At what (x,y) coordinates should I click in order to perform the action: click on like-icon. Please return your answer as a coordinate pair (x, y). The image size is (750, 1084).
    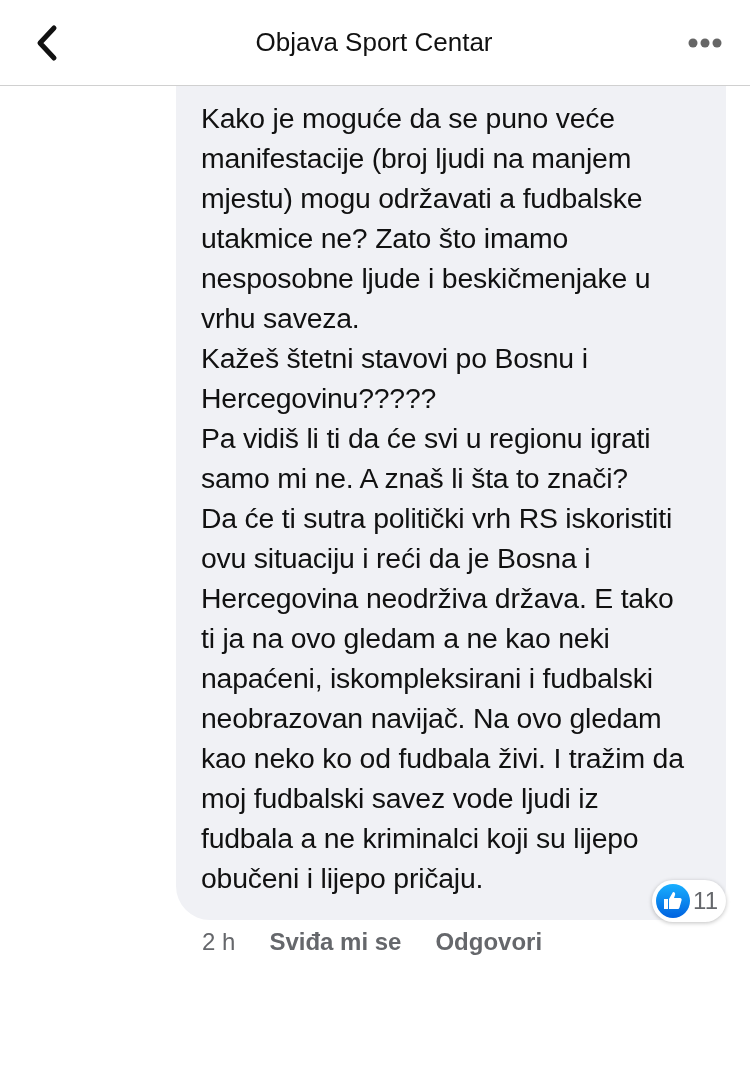
    Looking at the image, I should click on (673, 901).